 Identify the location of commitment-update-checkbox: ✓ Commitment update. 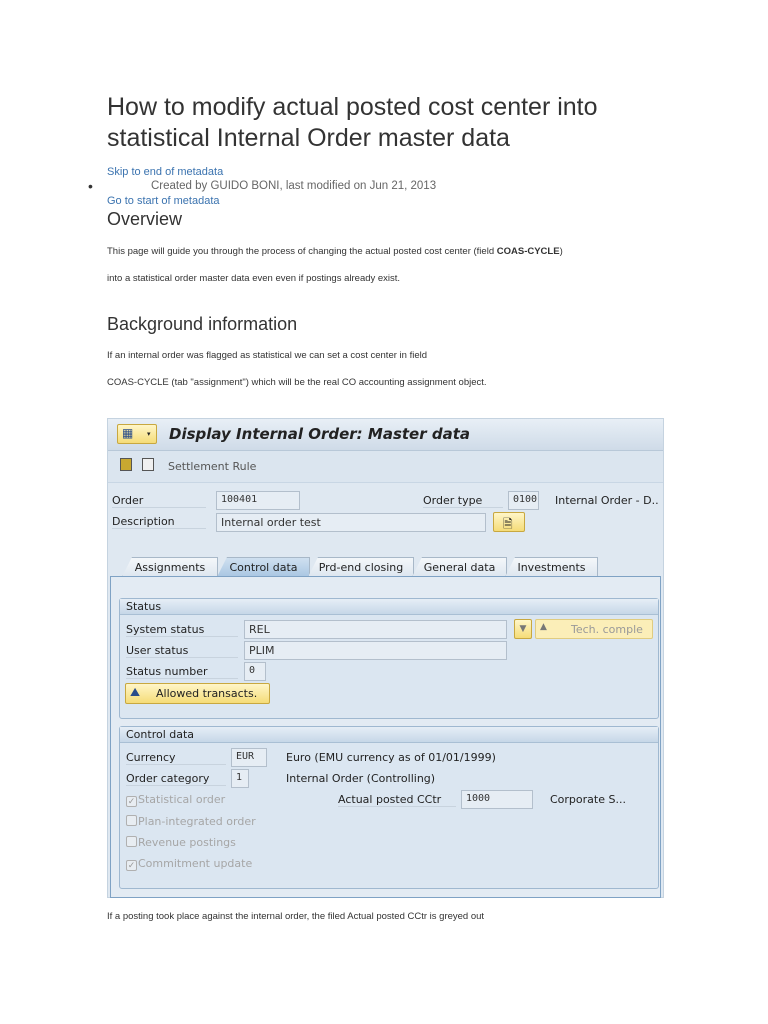
(189, 864).